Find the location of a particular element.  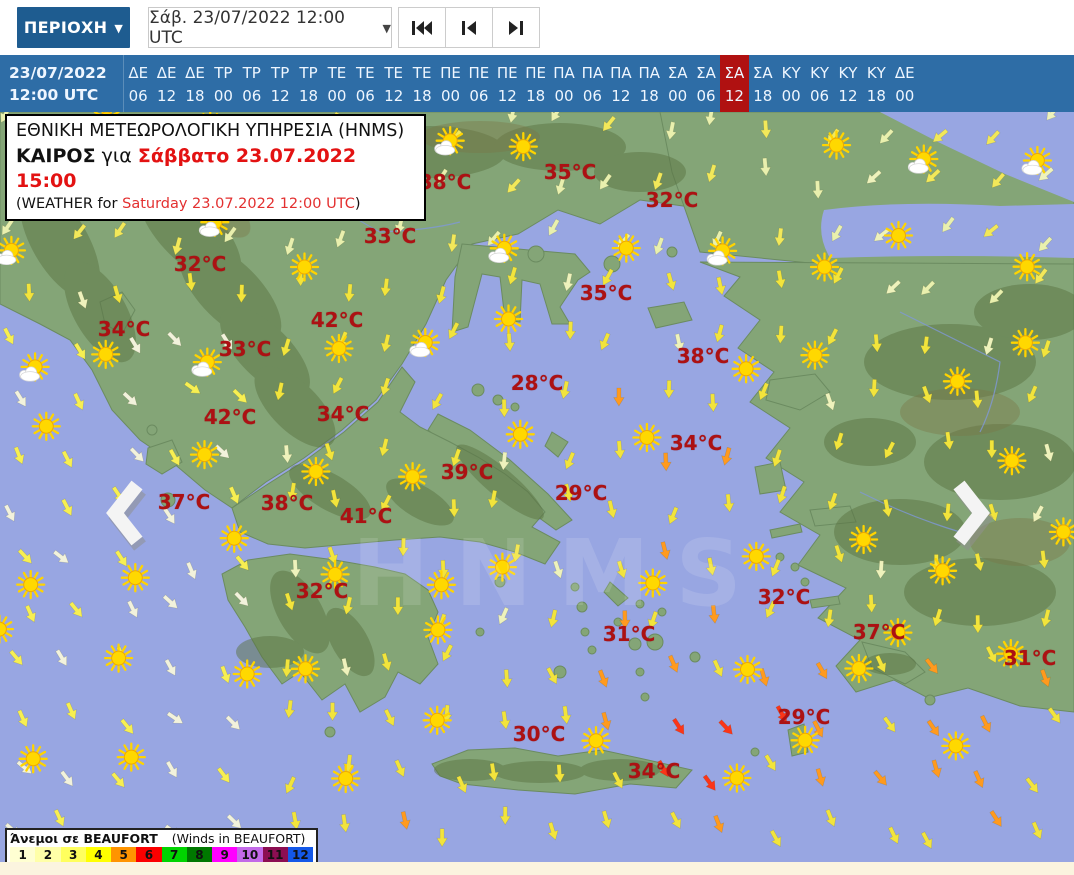

skip-to-first-icon is located at coordinates (422, 27).